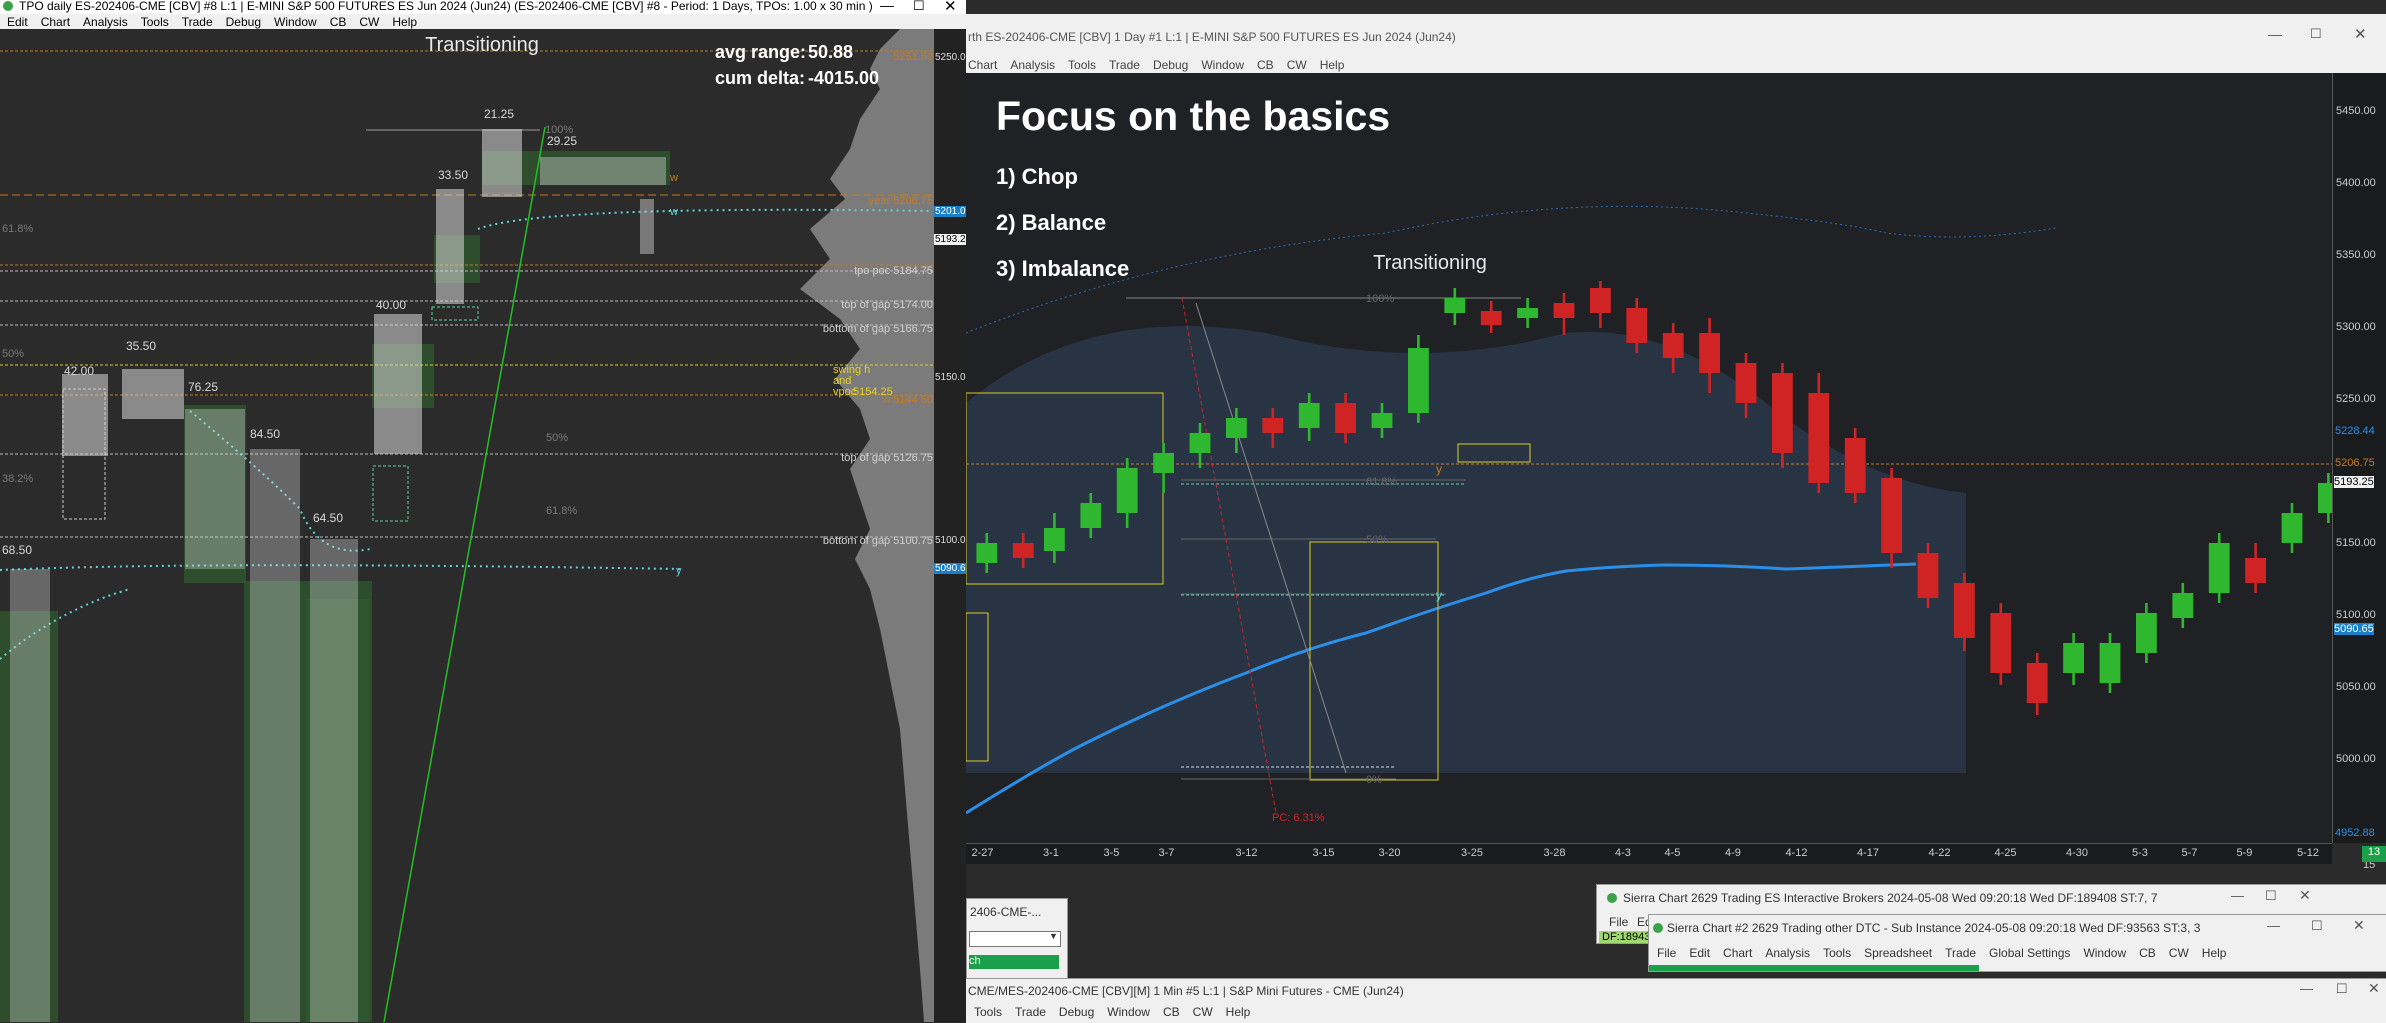 The height and width of the screenshot is (1023, 2386). What do you see at coordinates (901, 201) in the screenshot?
I see `level-tag: year 5206.75` at bounding box center [901, 201].